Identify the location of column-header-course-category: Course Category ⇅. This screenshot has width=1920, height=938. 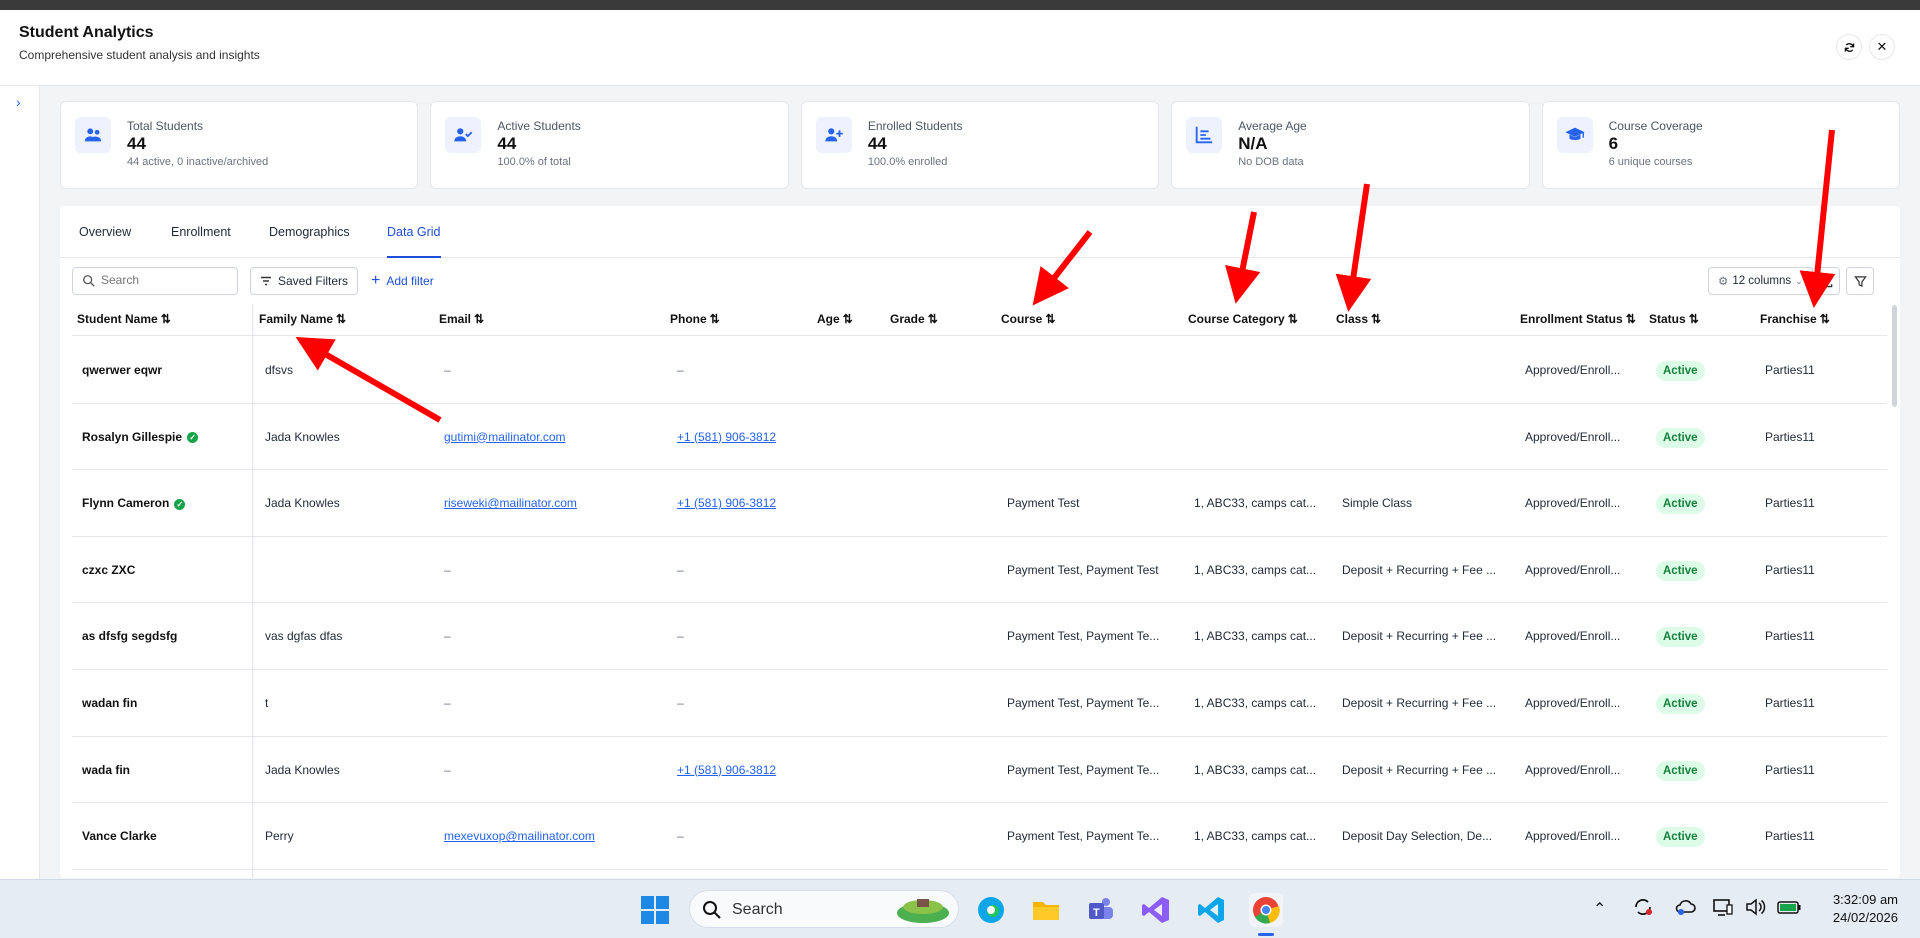
(1243, 319).